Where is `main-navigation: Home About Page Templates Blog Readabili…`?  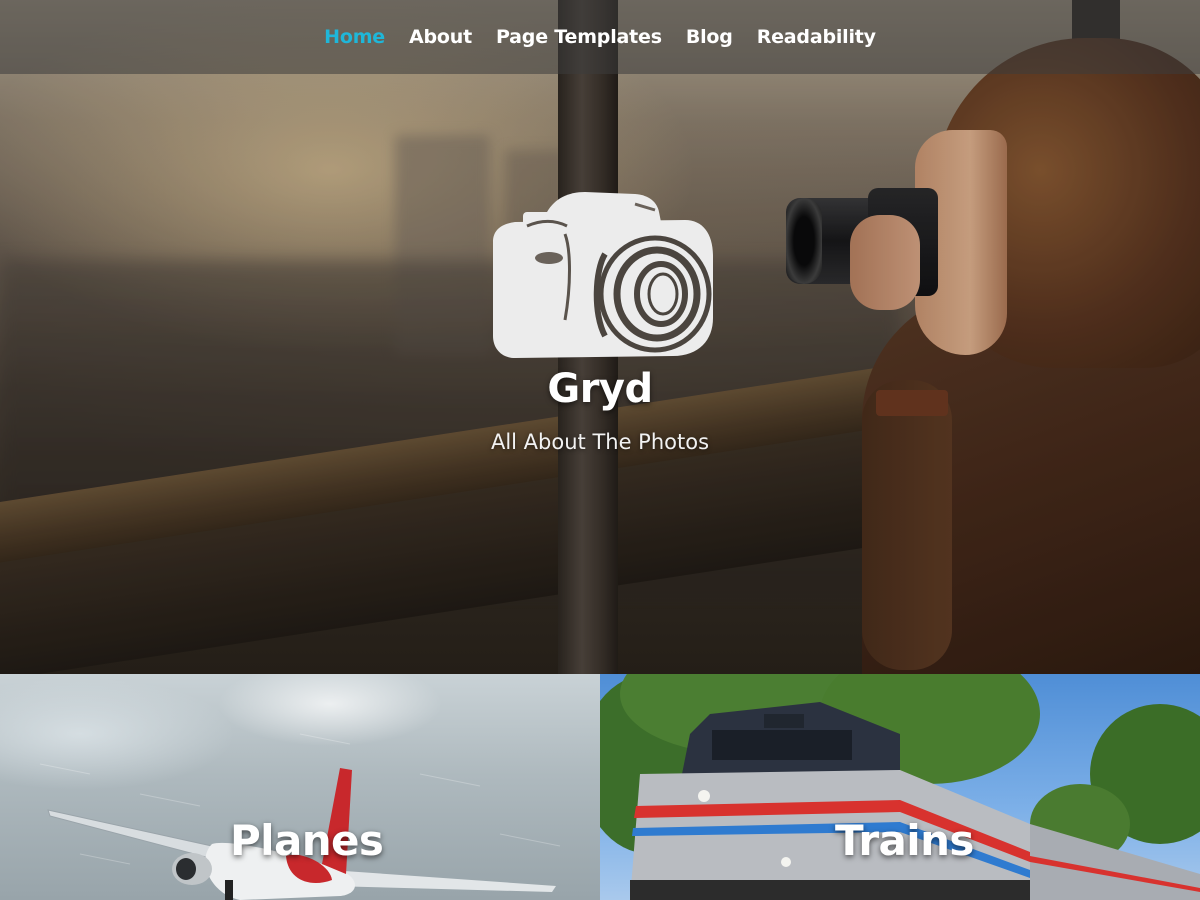 main-navigation: Home About Page Templates Blog Readabili… is located at coordinates (600, 37).